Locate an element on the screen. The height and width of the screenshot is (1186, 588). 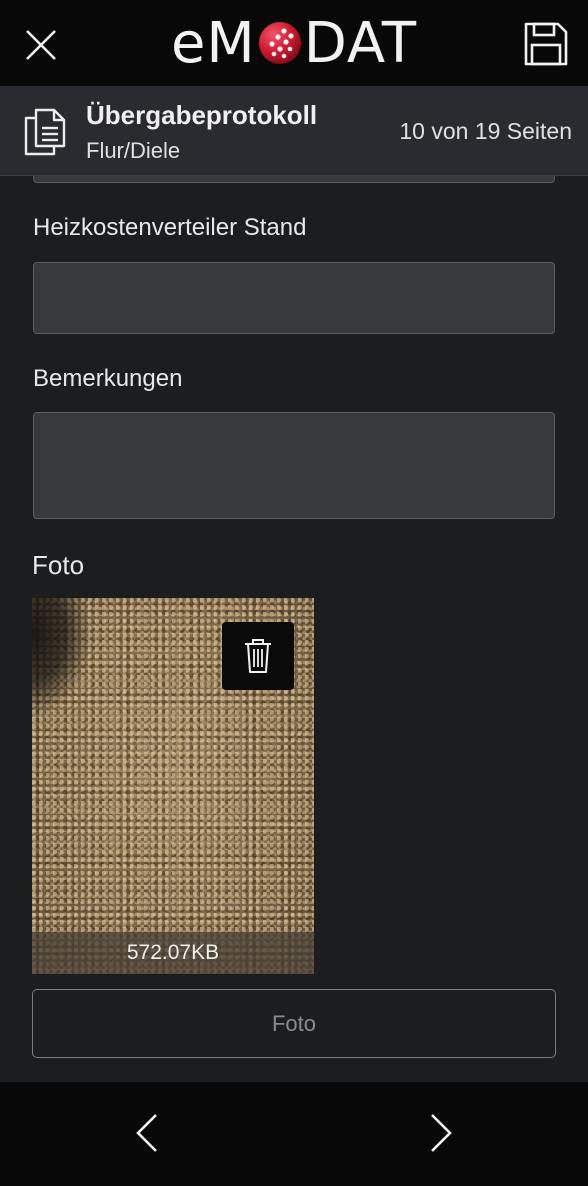
app-logo: eM DAT is located at coordinates (294, 43).